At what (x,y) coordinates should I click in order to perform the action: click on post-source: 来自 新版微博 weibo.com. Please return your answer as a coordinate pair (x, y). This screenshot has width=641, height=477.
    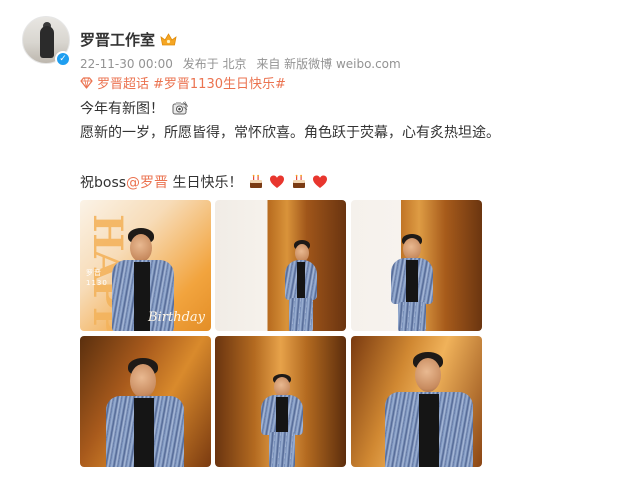
    Looking at the image, I should click on (328, 64).